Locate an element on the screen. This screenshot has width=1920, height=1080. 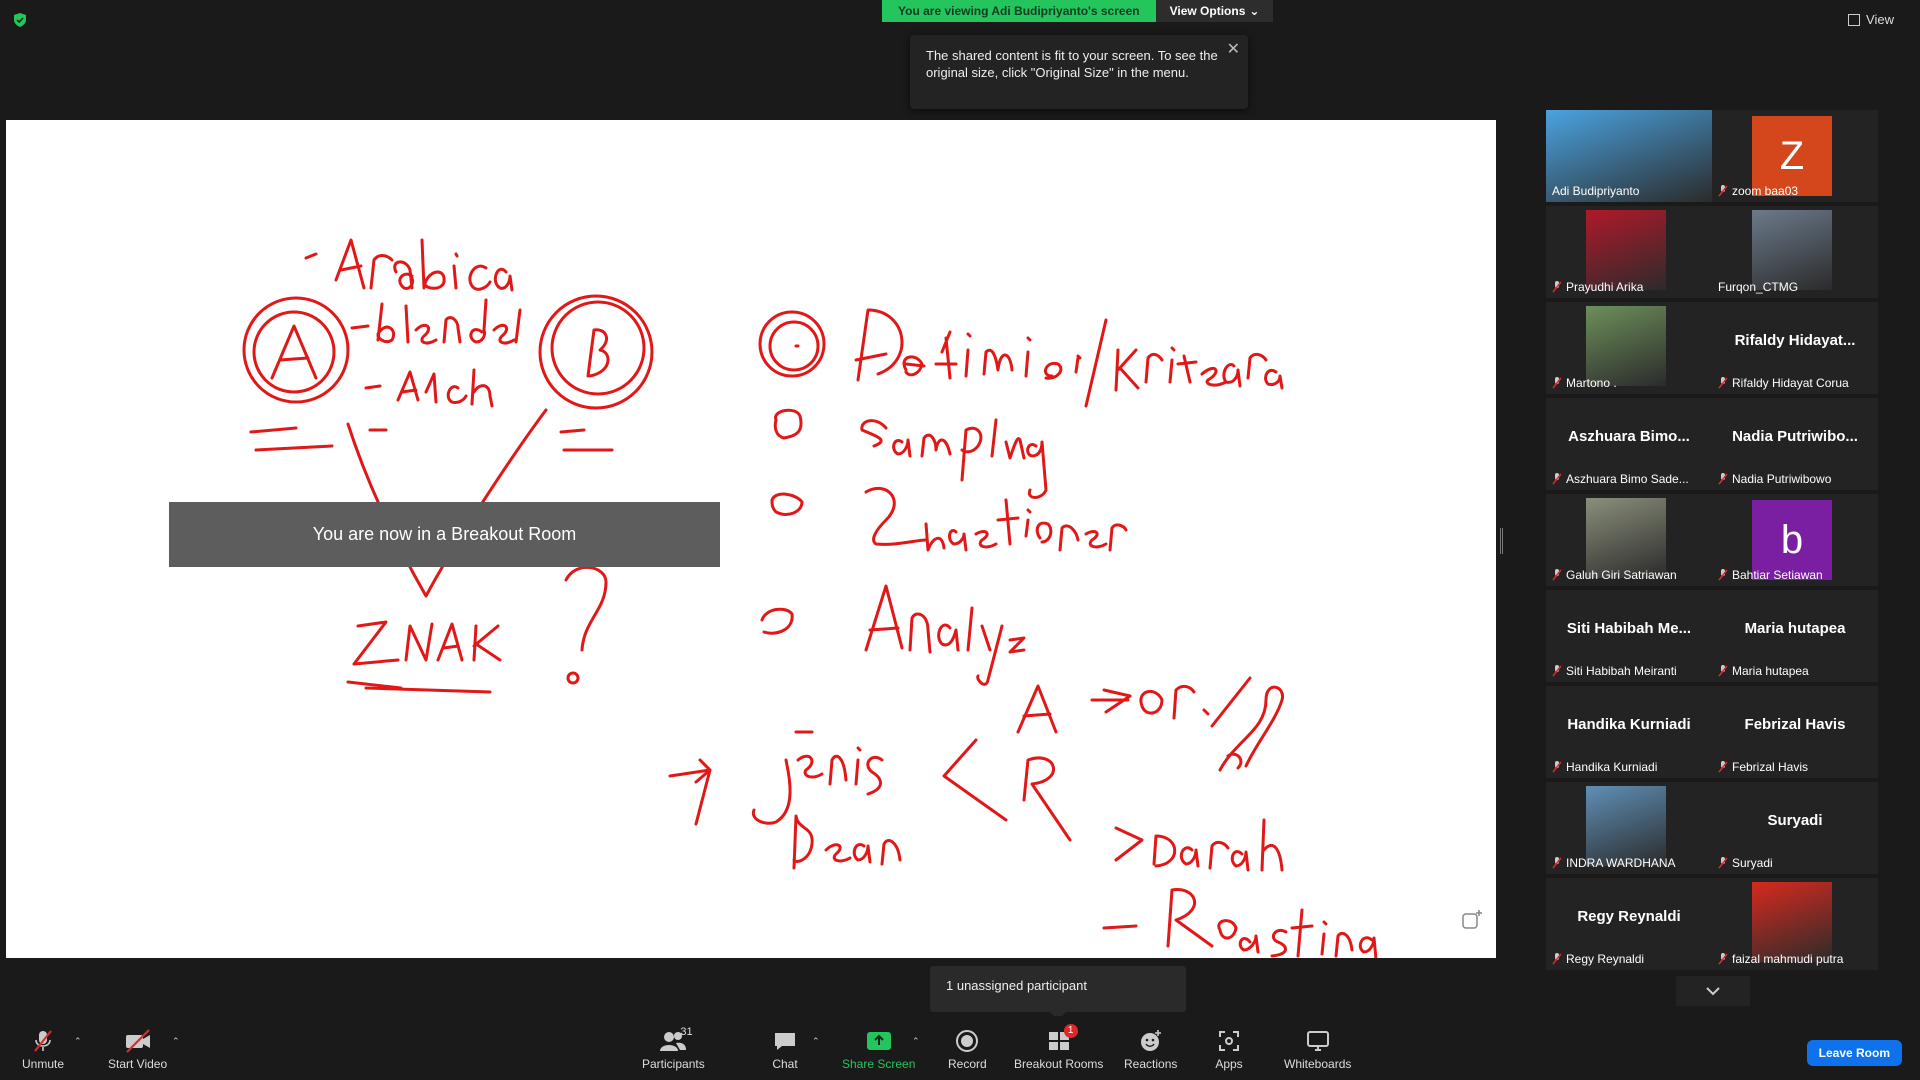
breakout-rooms-icon: 1 is located at coordinates (1061, 1039).